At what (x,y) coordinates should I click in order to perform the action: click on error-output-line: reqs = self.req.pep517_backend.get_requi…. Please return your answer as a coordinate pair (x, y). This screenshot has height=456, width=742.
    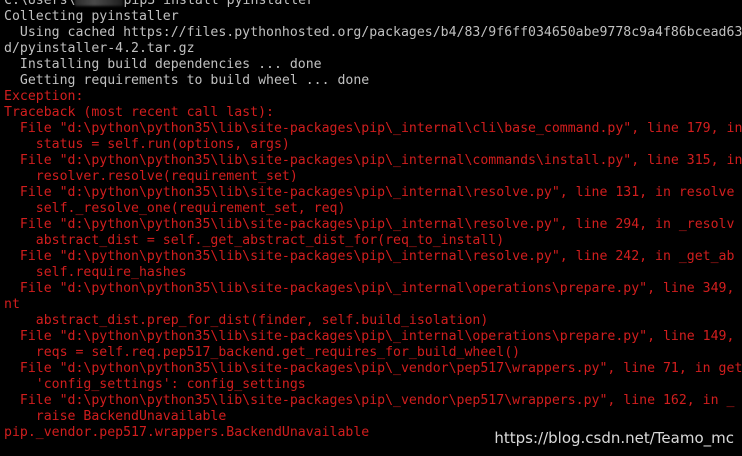
    Looking at the image, I should click on (262, 352).